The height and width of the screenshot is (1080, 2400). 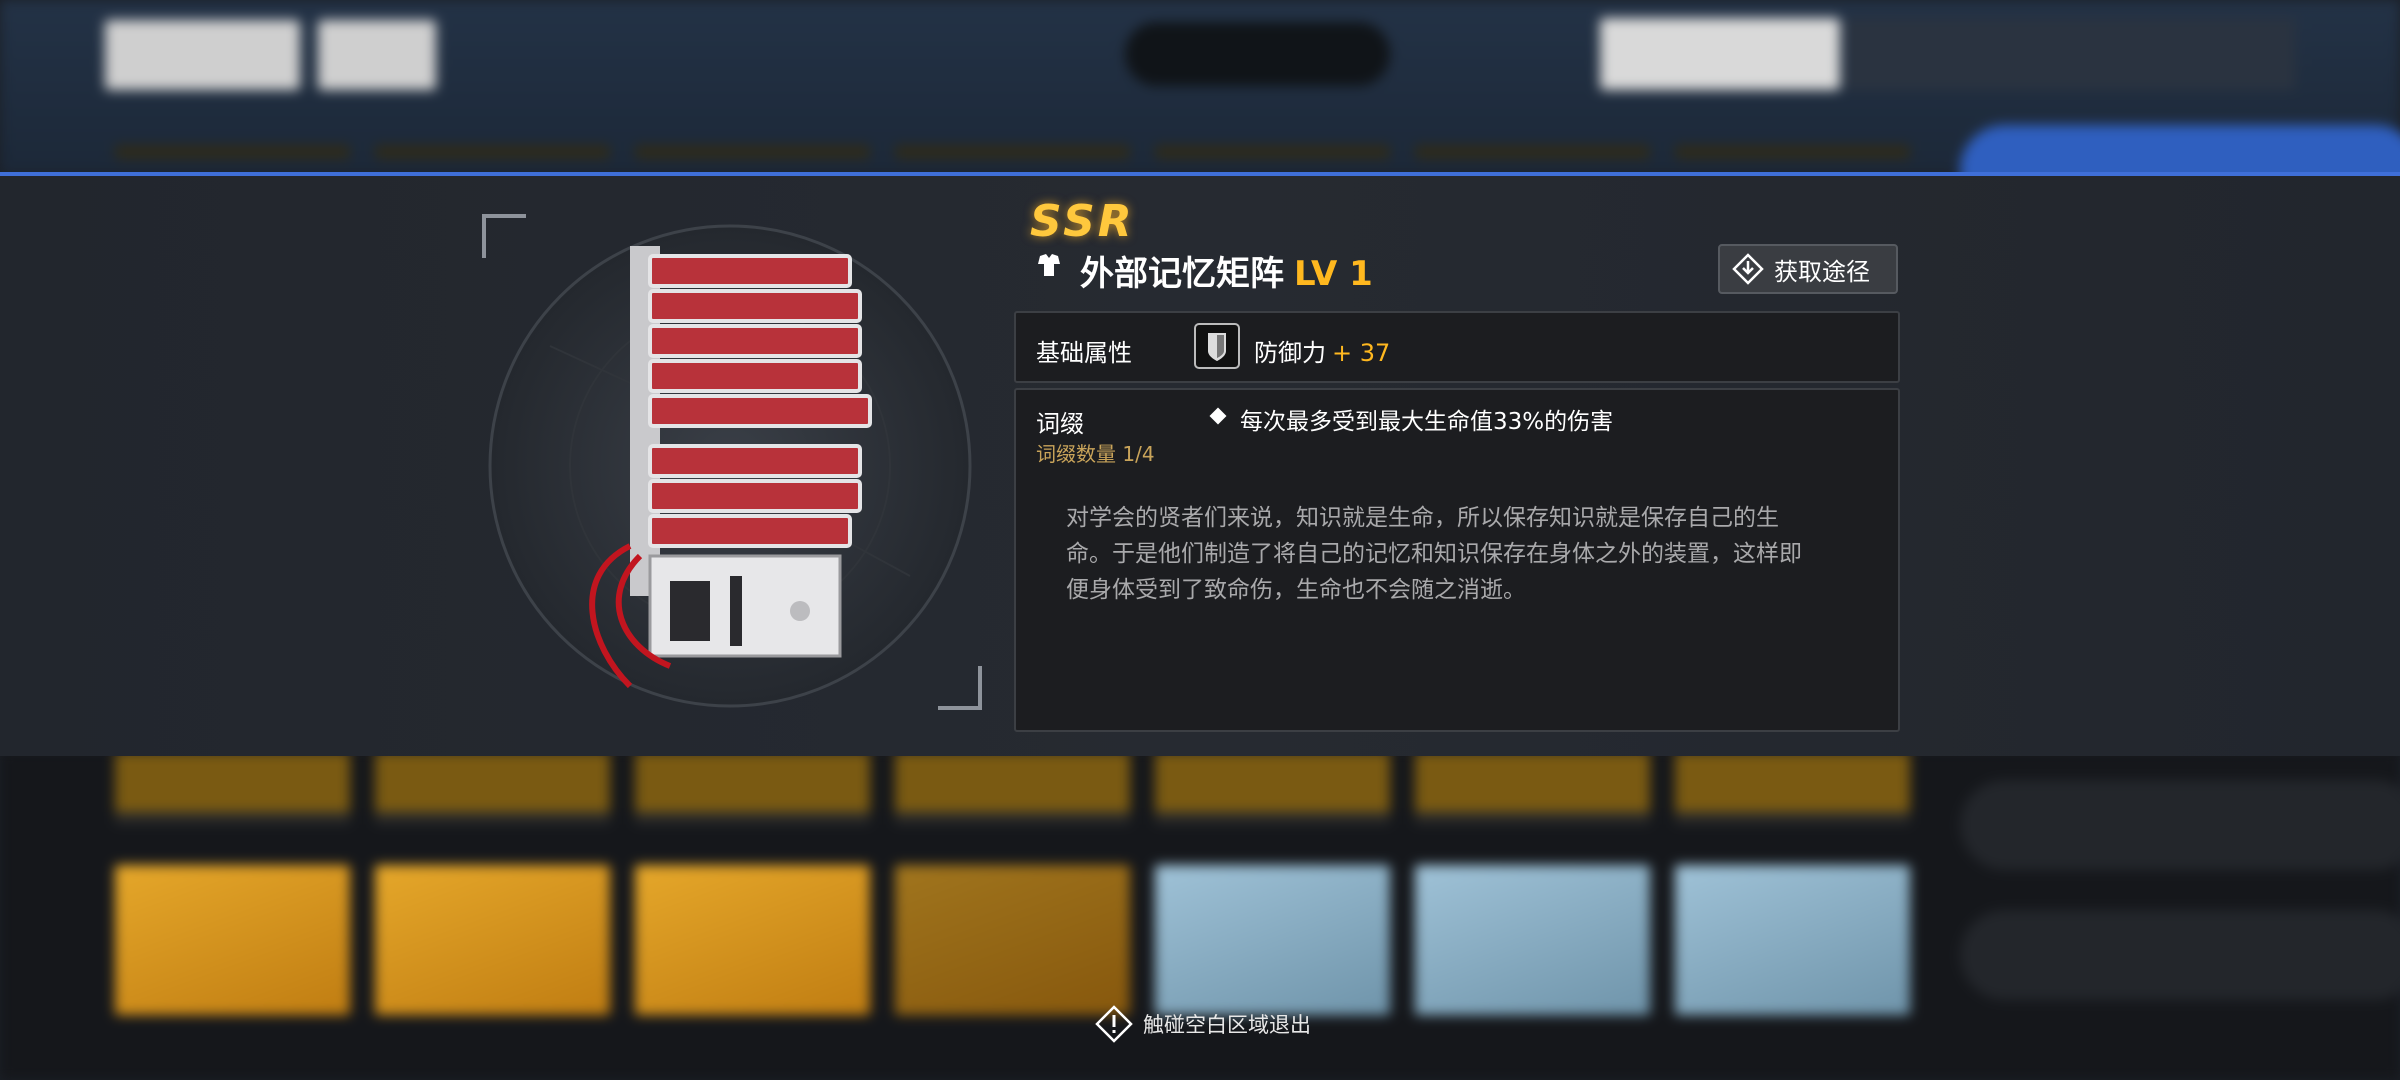 I want to click on base-attributes-label: 基础属性, so click(x=1084, y=353).